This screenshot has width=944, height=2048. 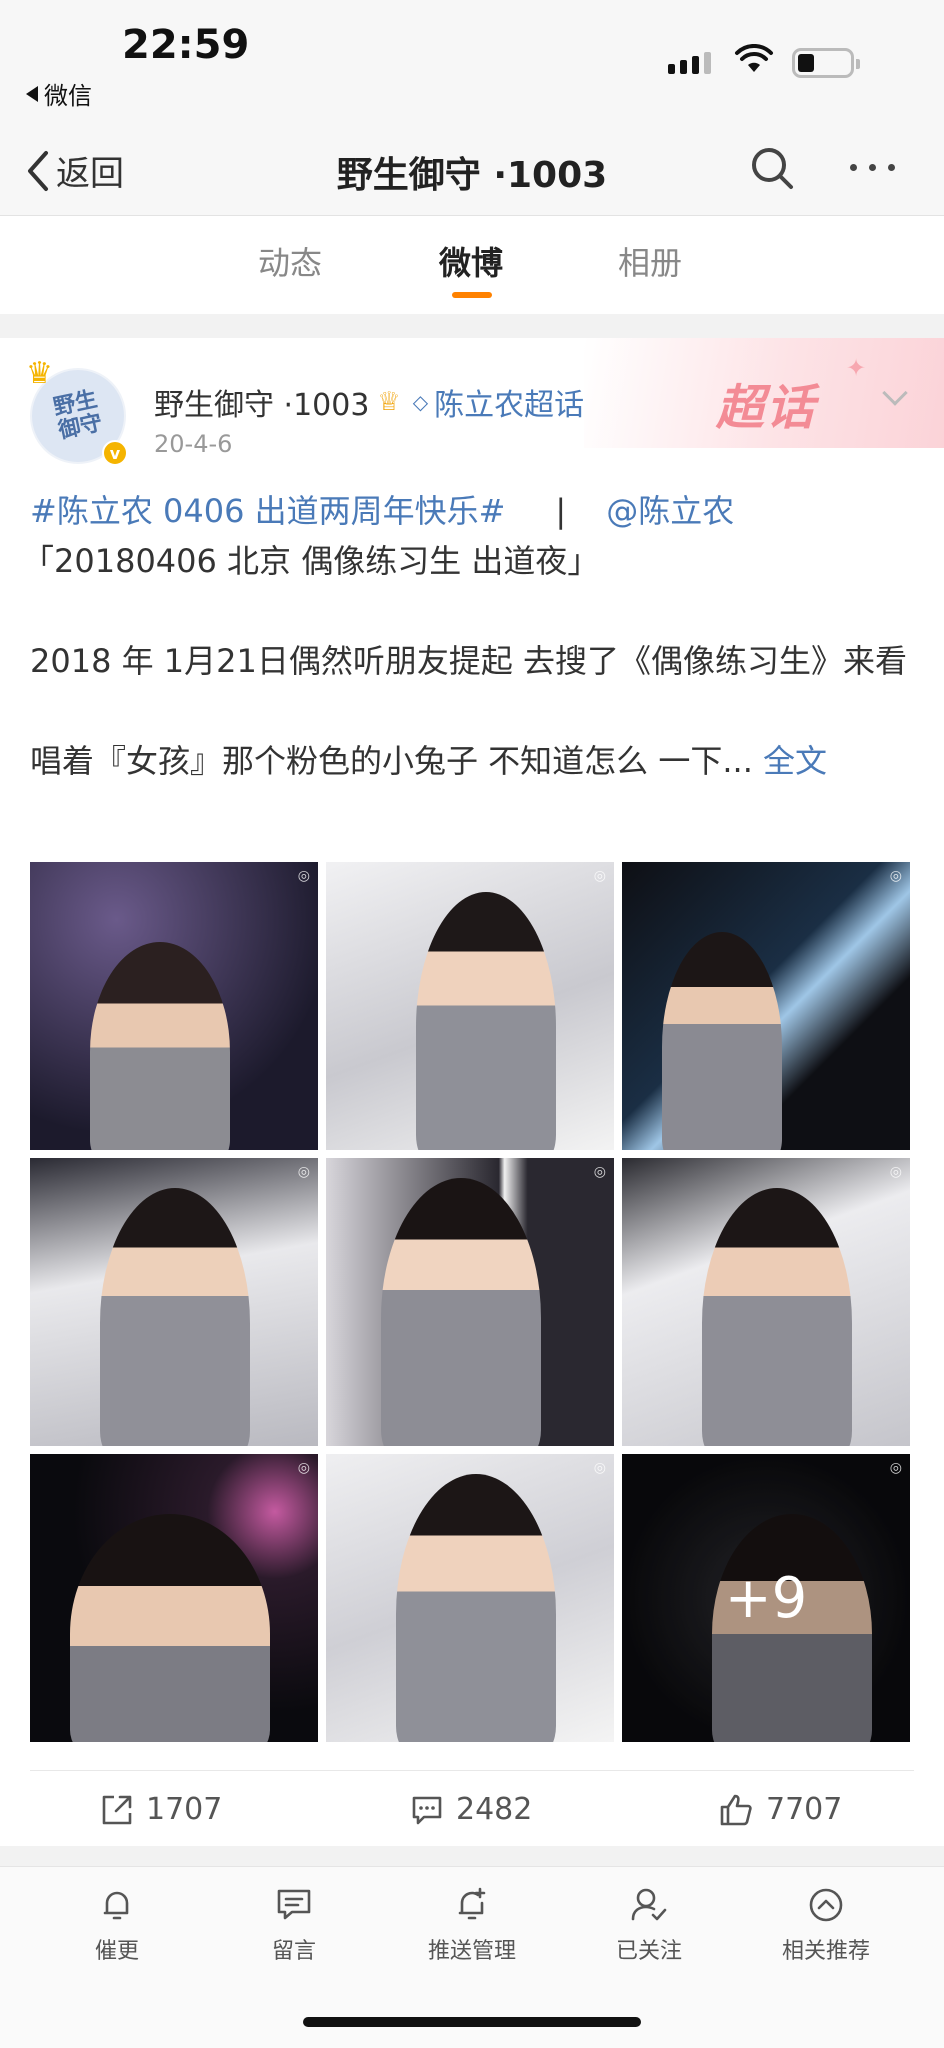 I want to click on post-date: 20-4-6, so click(x=193, y=444).